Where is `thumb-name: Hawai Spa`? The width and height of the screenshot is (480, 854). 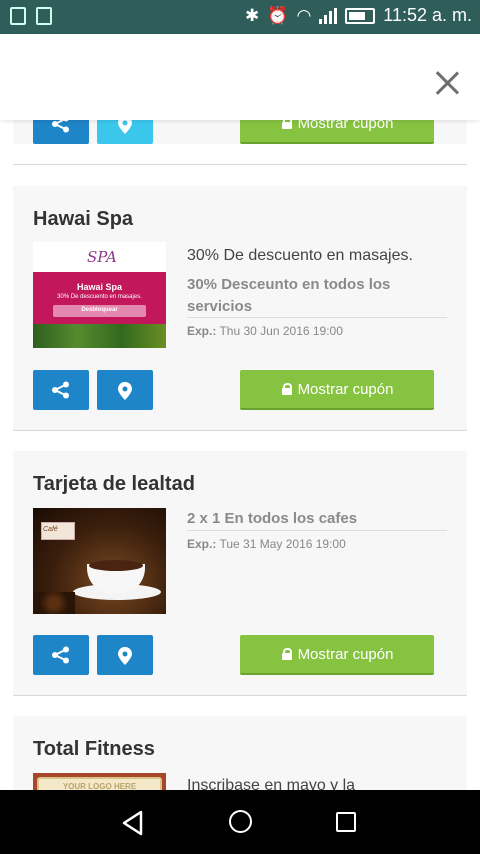 thumb-name: Hawai Spa is located at coordinates (99, 287).